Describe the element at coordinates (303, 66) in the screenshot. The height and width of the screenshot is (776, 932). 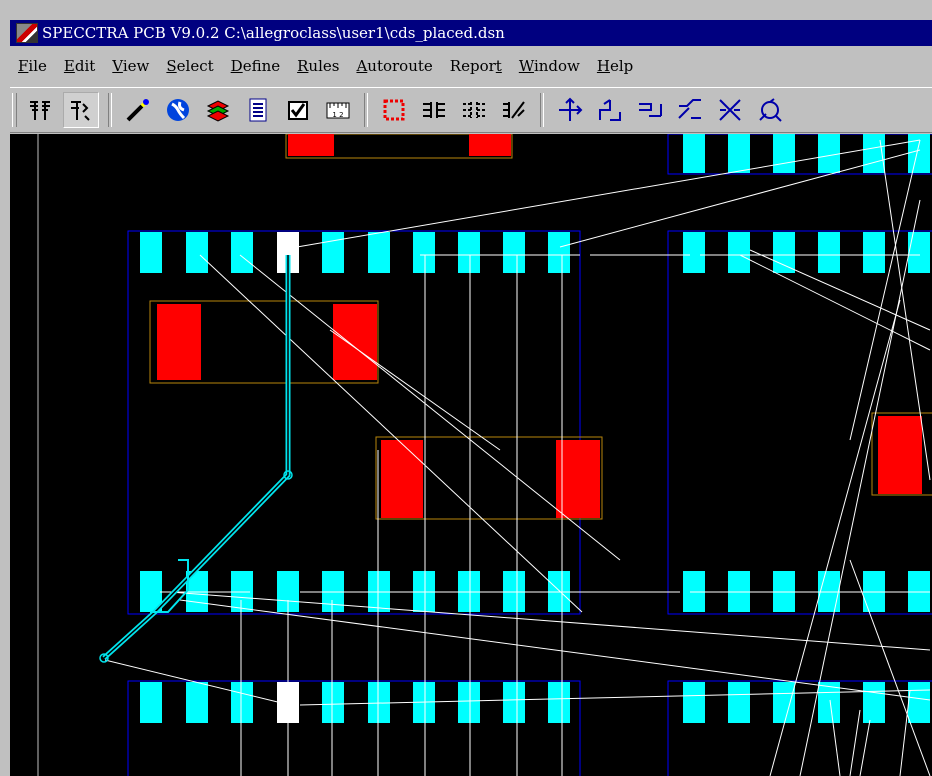
I see `menu-mnemonic: R` at that location.